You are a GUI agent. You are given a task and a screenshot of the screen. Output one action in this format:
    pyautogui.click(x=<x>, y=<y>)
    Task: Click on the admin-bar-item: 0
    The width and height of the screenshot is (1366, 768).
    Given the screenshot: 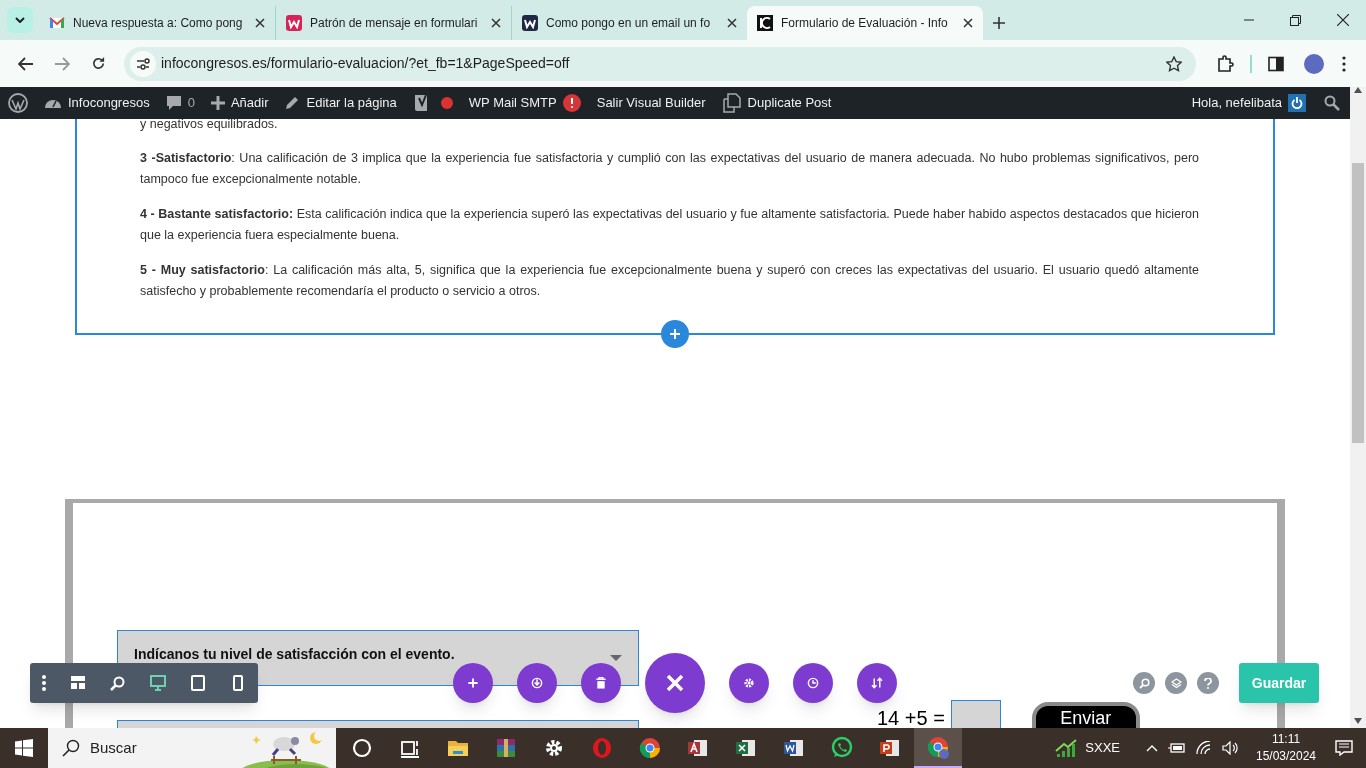 What is the action you would take?
    pyautogui.click(x=180, y=103)
    